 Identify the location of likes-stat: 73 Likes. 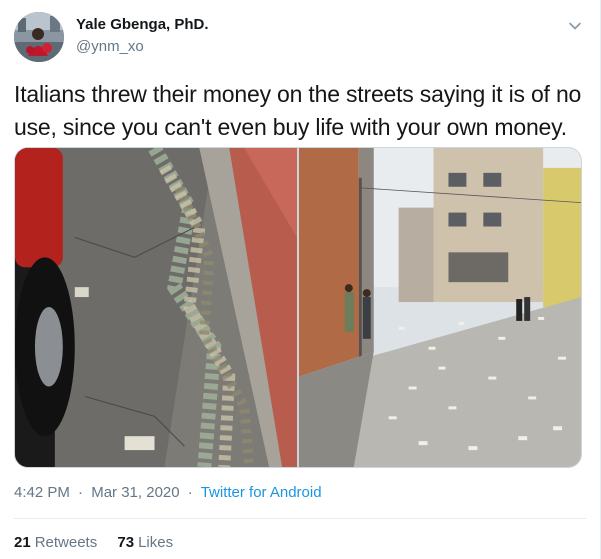
(145, 542).